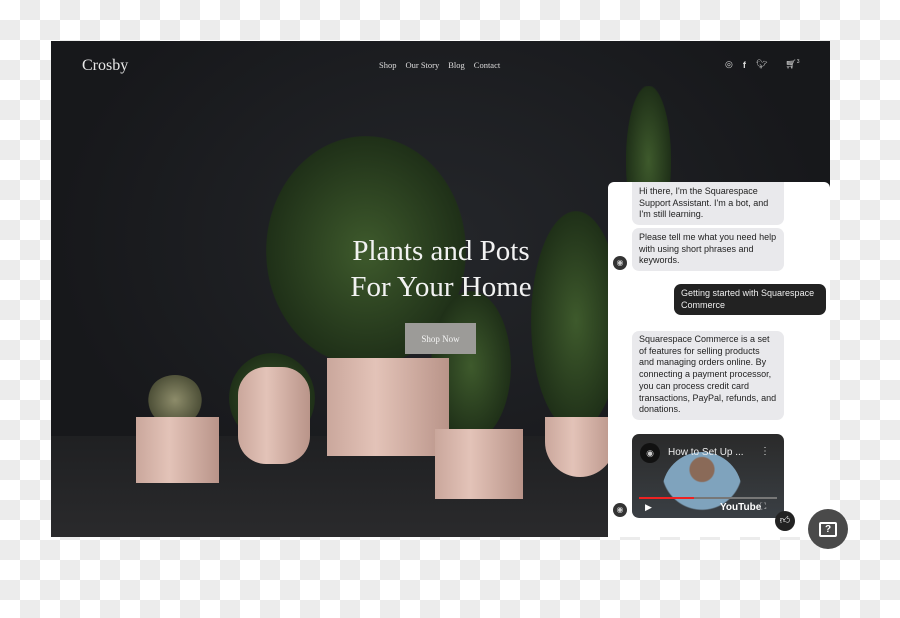 This screenshot has height=618, width=900. Describe the element at coordinates (456, 65) in the screenshot. I see `nav-blog: Blog` at that location.